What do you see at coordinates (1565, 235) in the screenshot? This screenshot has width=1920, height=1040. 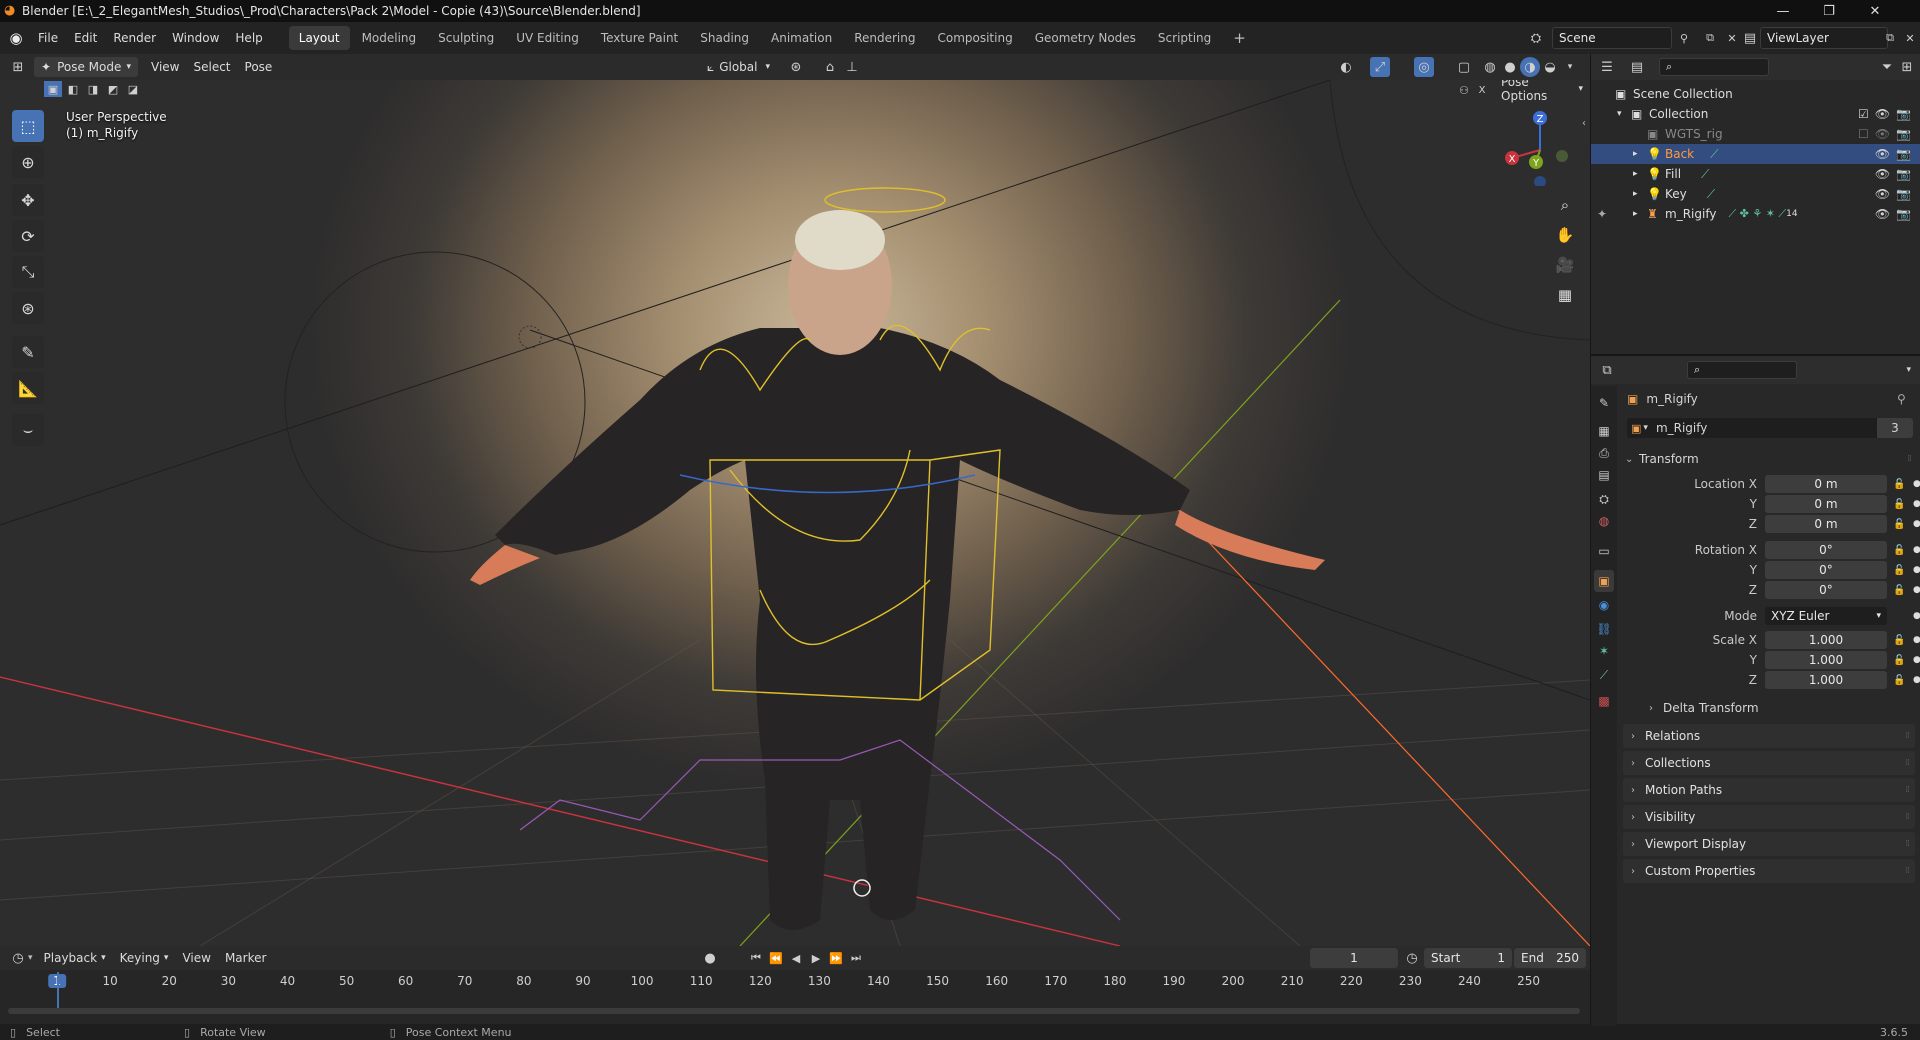 I see `pan-hand-icon: ✋` at bounding box center [1565, 235].